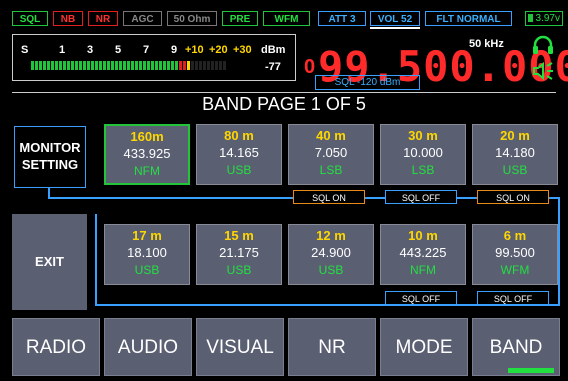 The height and width of the screenshot is (381, 568). What do you see at coordinates (329, 197) in the screenshot?
I see `sql-toggle-40m: SQL ON` at bounding box center [329, 197].